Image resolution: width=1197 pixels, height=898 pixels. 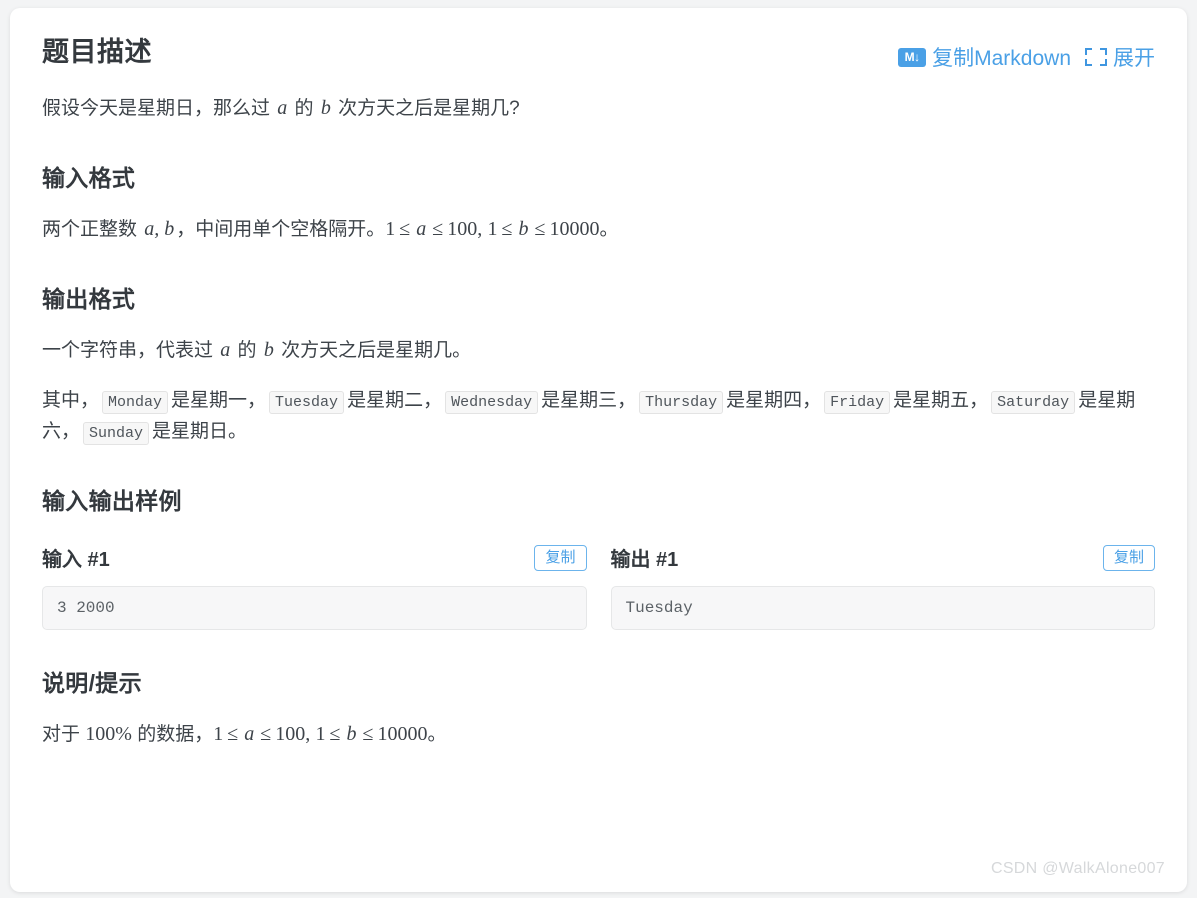 What do you see at coordinates (233, 733) in the screenshot?
I see `math-hint-c1-op1: ≤` at bounding box center [233, 733].